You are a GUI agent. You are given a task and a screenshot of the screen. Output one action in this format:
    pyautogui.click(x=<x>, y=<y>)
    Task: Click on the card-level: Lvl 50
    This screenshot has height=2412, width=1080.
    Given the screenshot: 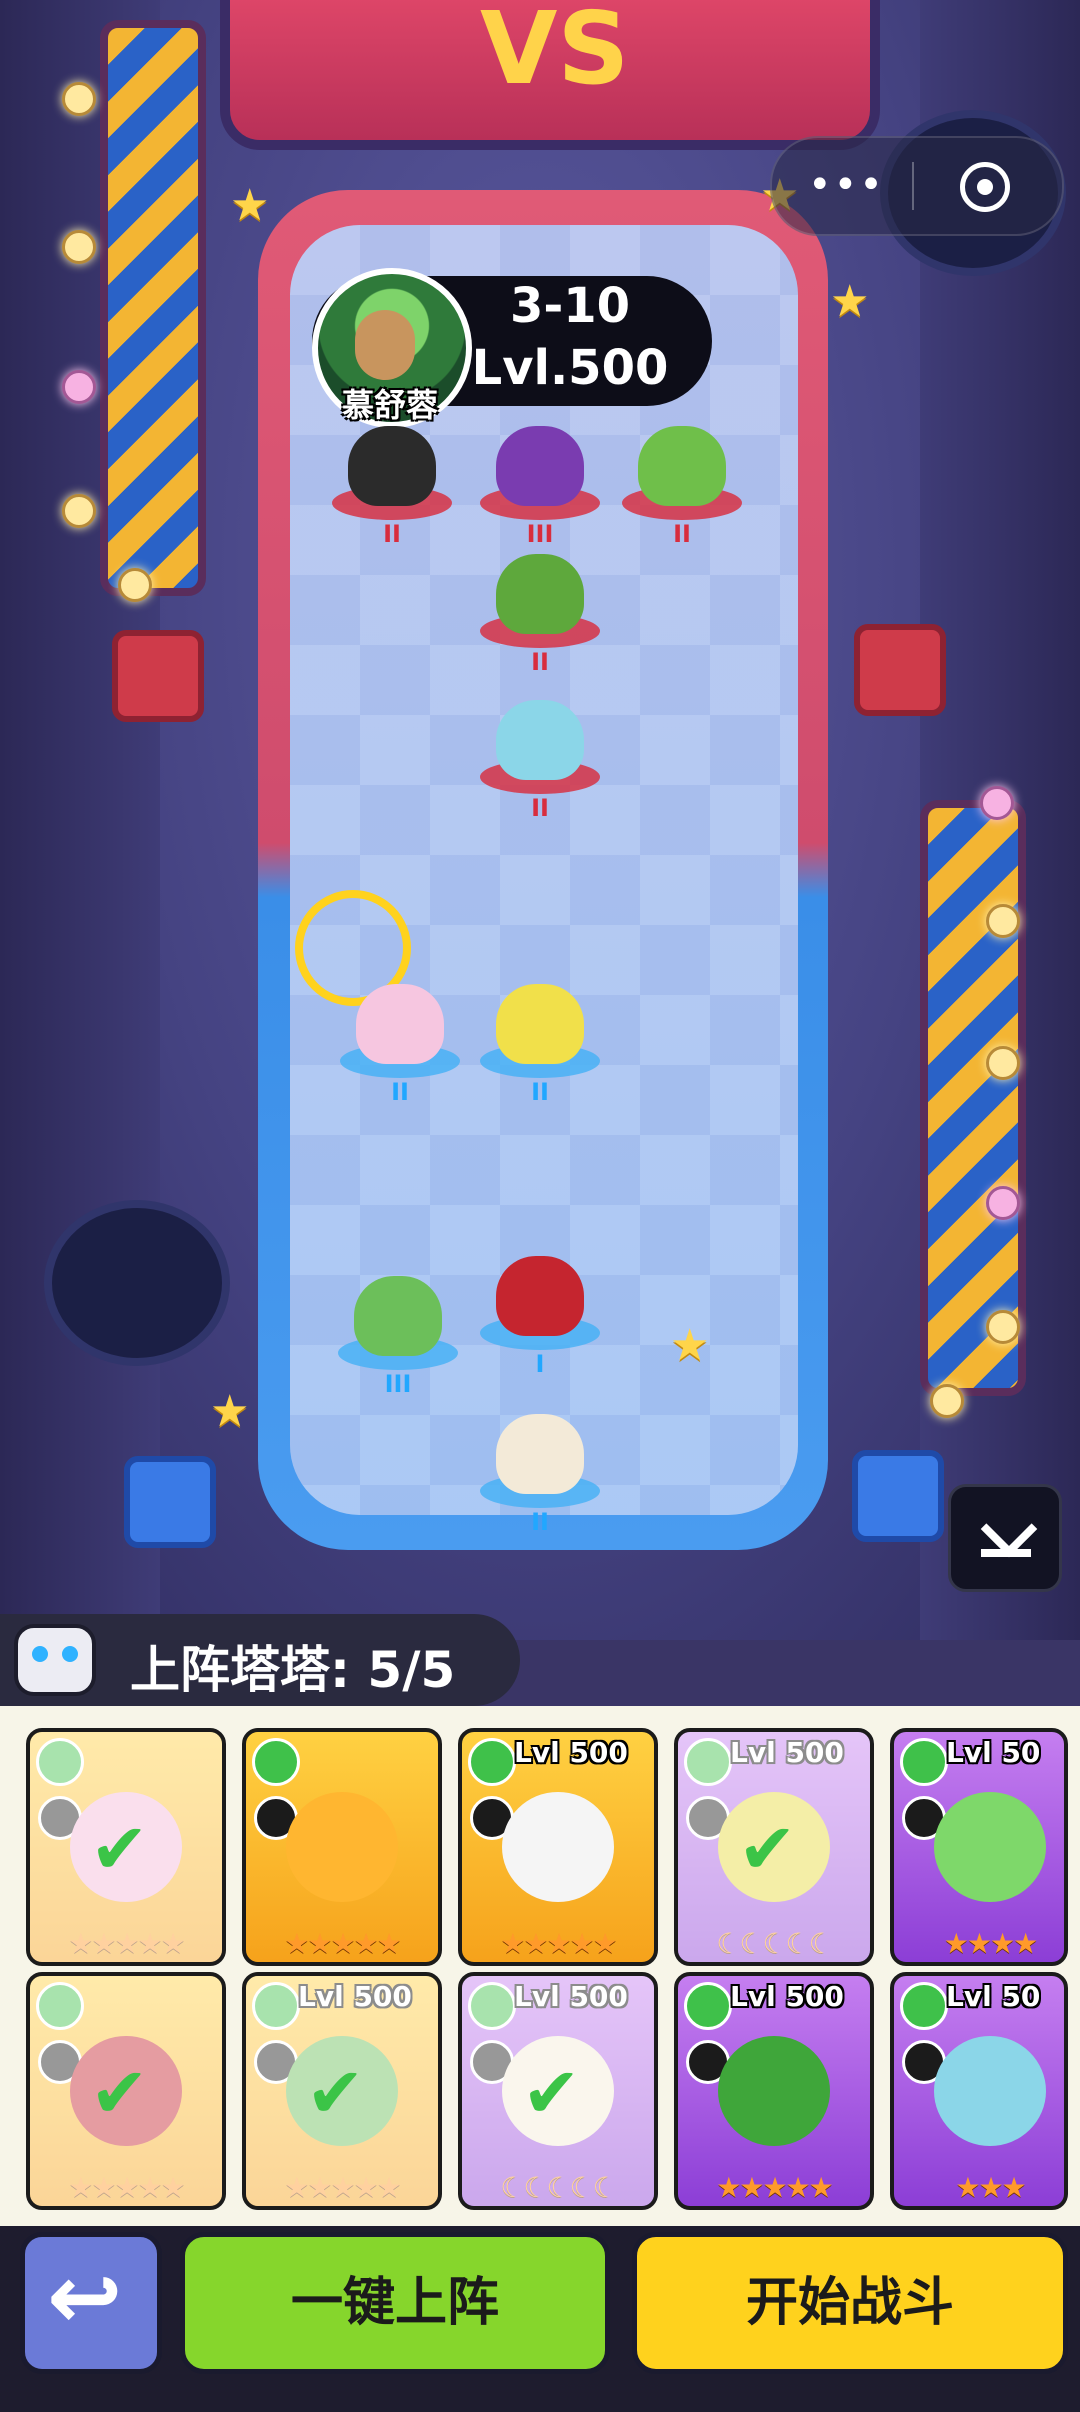 What is the action you would take?
    pyautogui.click(x=993, y=1752)
    